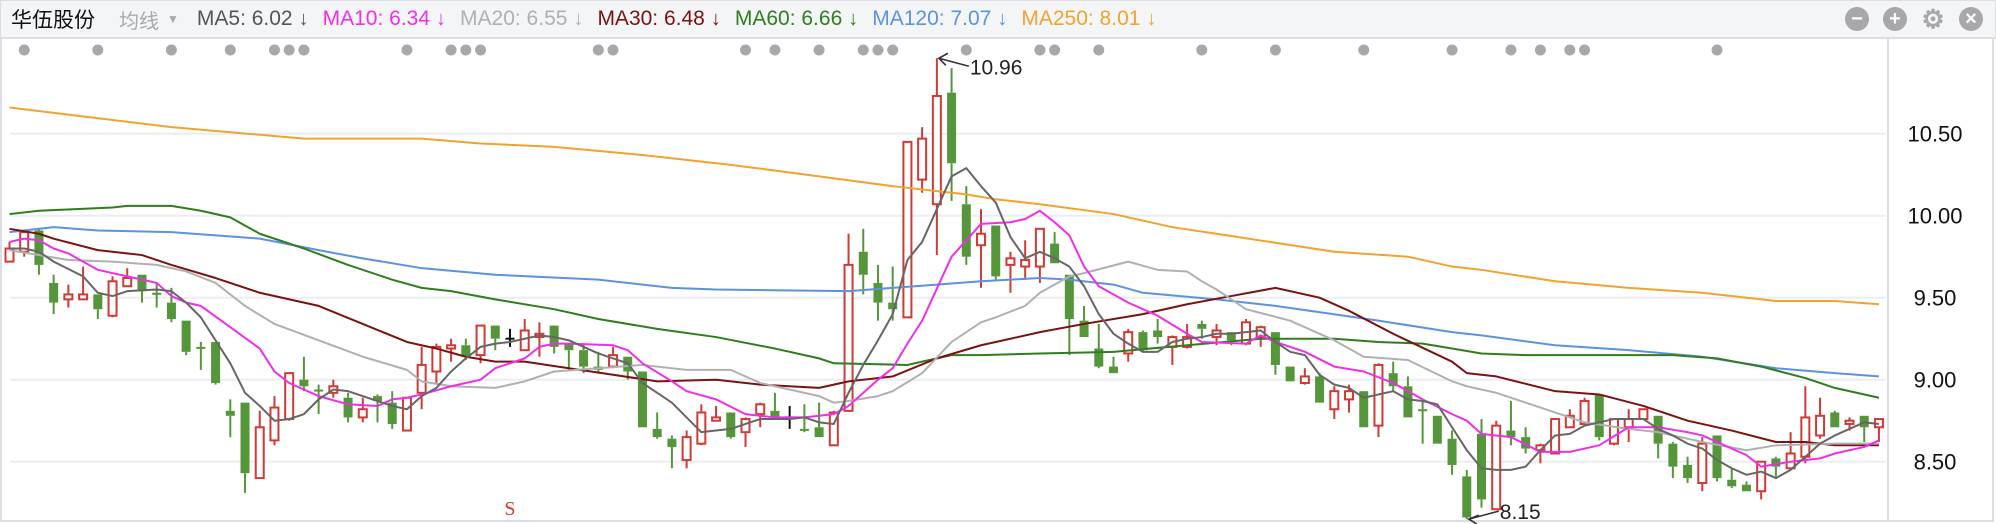 The image size is (1996, 524). I want to click on high-price-annotation: 10.96, so click(996, 67).